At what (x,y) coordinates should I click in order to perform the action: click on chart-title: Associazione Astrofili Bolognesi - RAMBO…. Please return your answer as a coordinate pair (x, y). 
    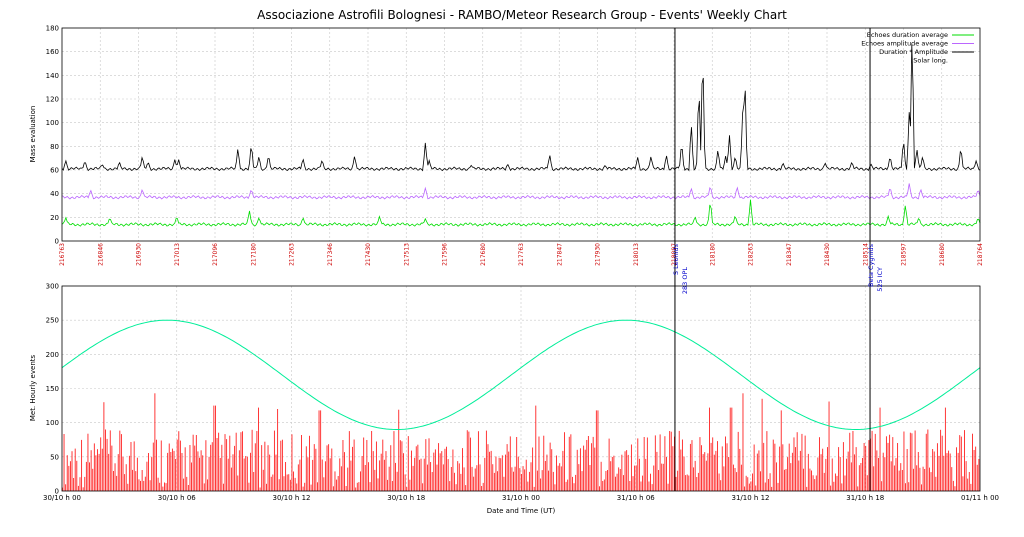
    Looking at the image, I should click on (522, 15).